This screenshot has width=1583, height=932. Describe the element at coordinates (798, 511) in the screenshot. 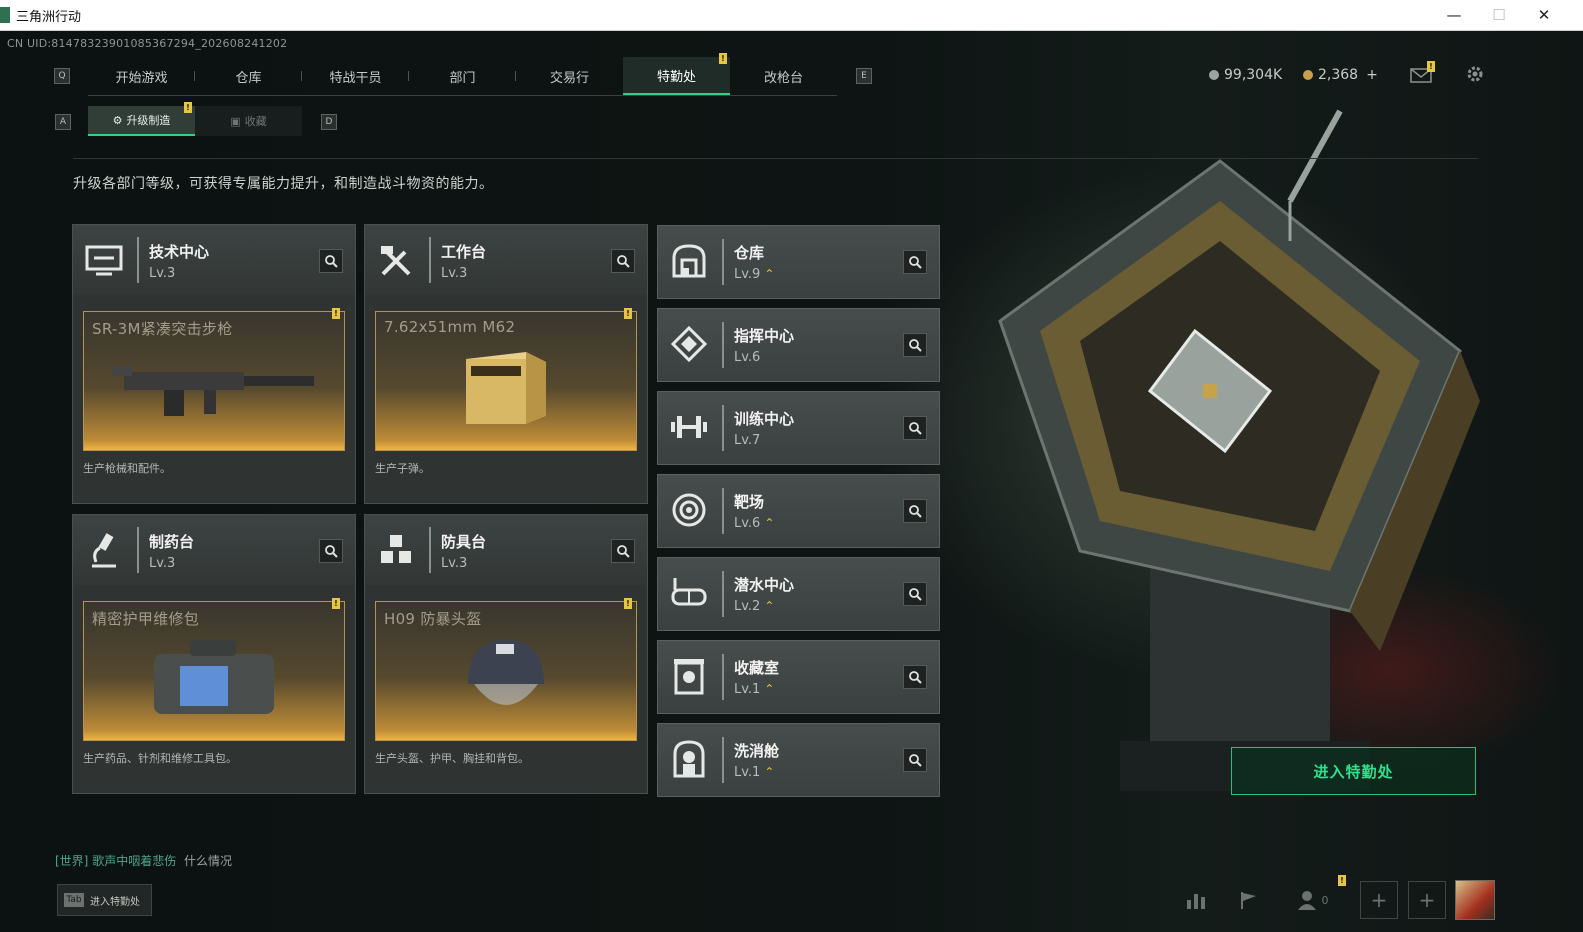

I see `dept-card-shooting-range: 靶场 Lv.6 ⌃` at that location.